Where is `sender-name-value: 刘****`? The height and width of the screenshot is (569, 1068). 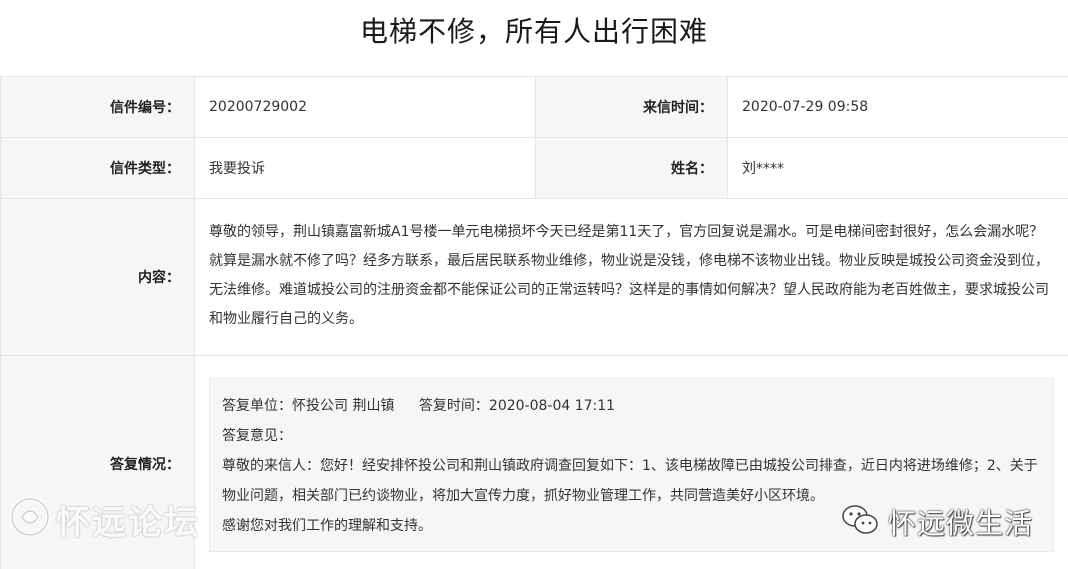
sender-name-value: 刘**** is located at coordinates (897, 168).